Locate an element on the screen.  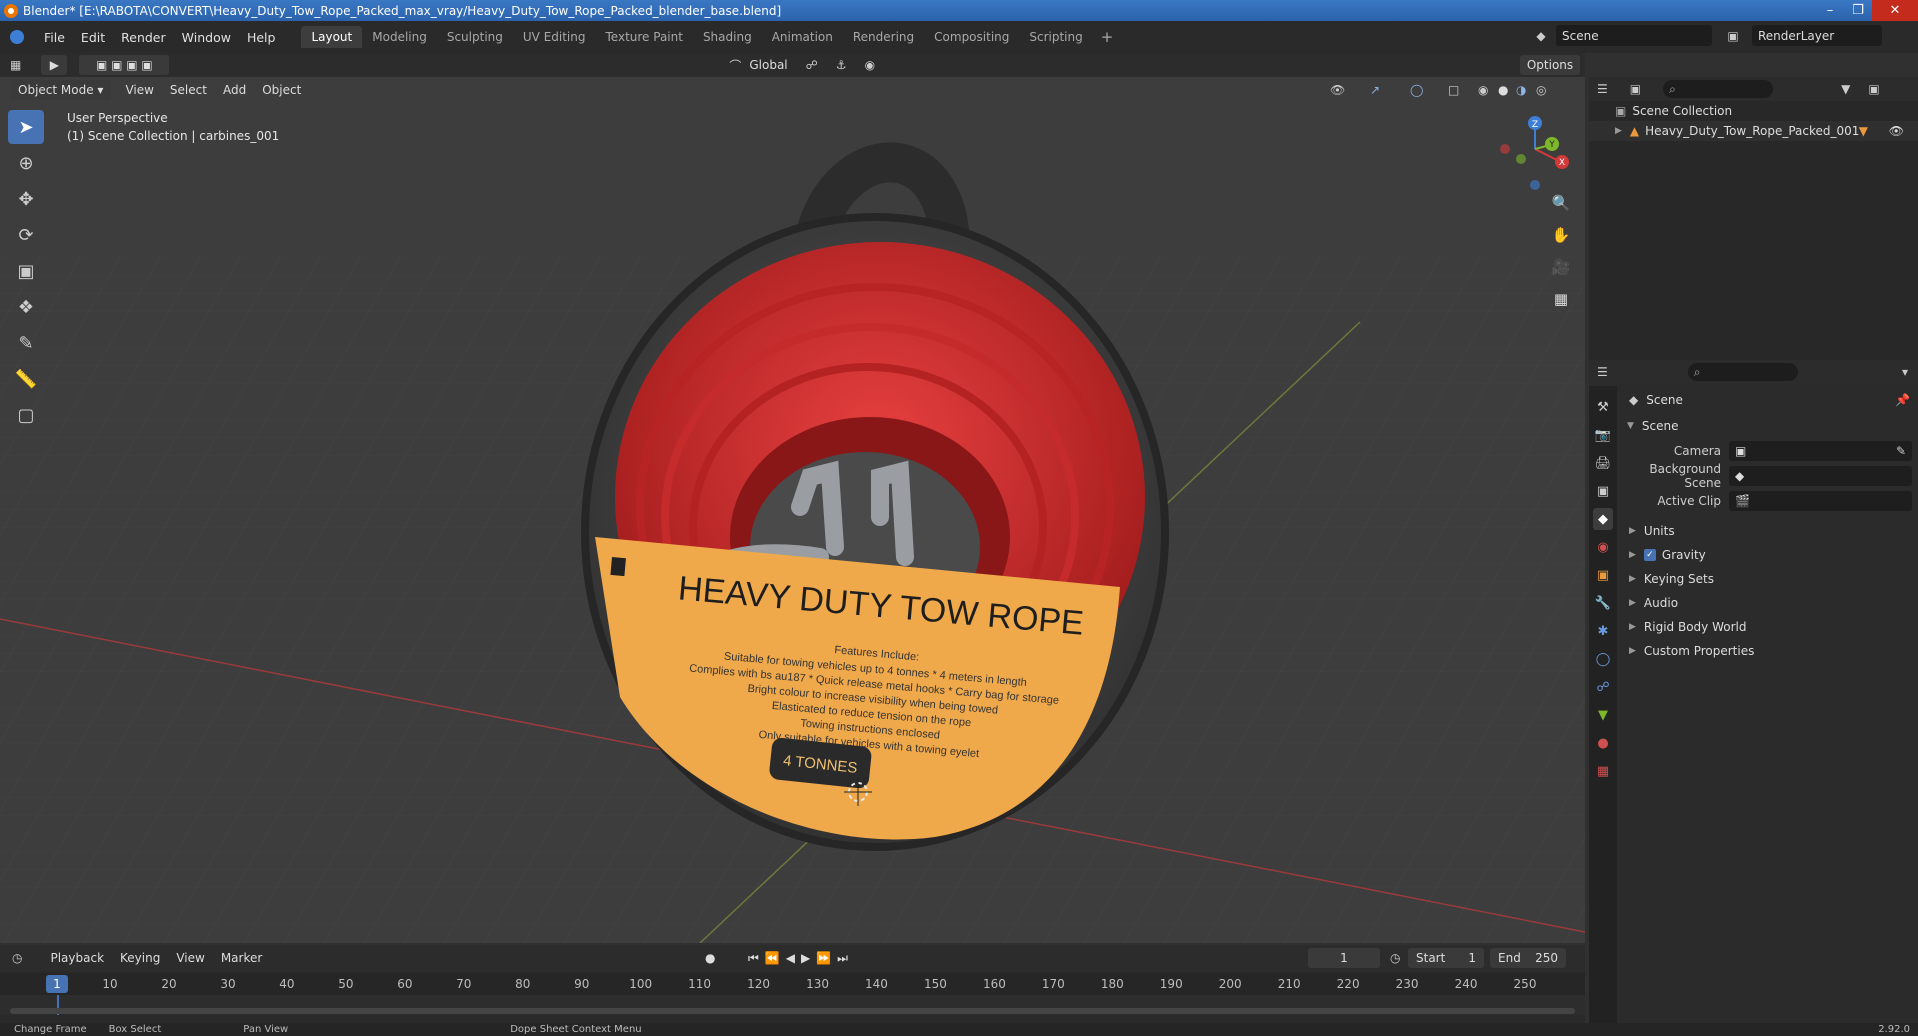
viewport-menu-object: Object is located at coordinates (281, 90).